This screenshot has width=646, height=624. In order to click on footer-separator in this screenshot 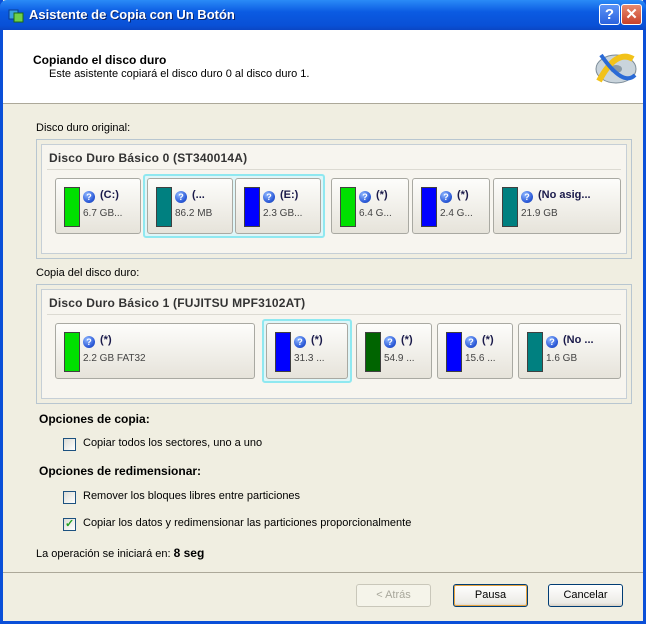, I will do `click(323, 572)`.